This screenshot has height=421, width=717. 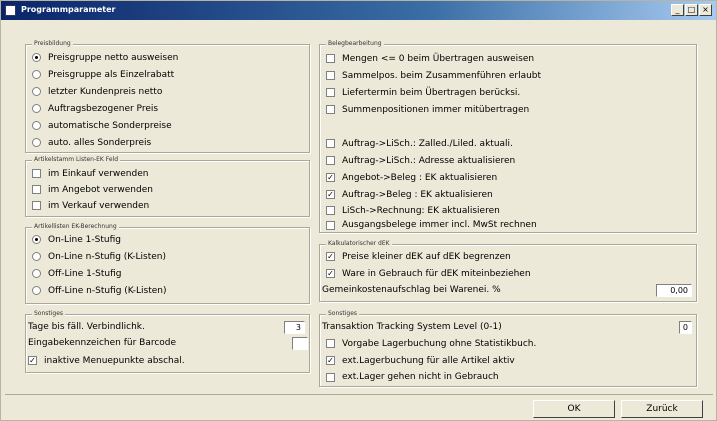 What do you see at coordinates (417, 194) in the screenshot?
I see `option-label: Auftrag->Beleg : EK aktualisieren` at bounding box center [417, 194].